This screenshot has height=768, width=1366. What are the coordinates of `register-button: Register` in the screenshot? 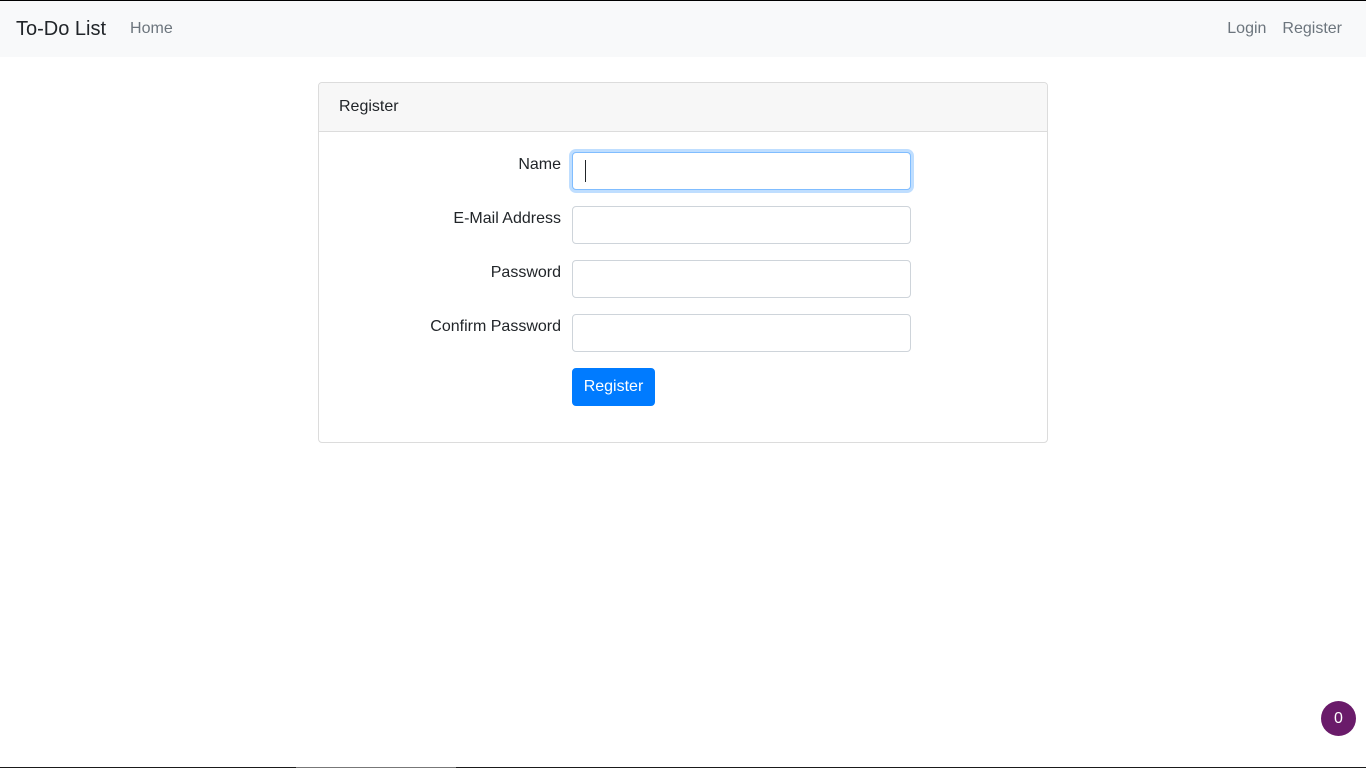 It's located at (613, 387).